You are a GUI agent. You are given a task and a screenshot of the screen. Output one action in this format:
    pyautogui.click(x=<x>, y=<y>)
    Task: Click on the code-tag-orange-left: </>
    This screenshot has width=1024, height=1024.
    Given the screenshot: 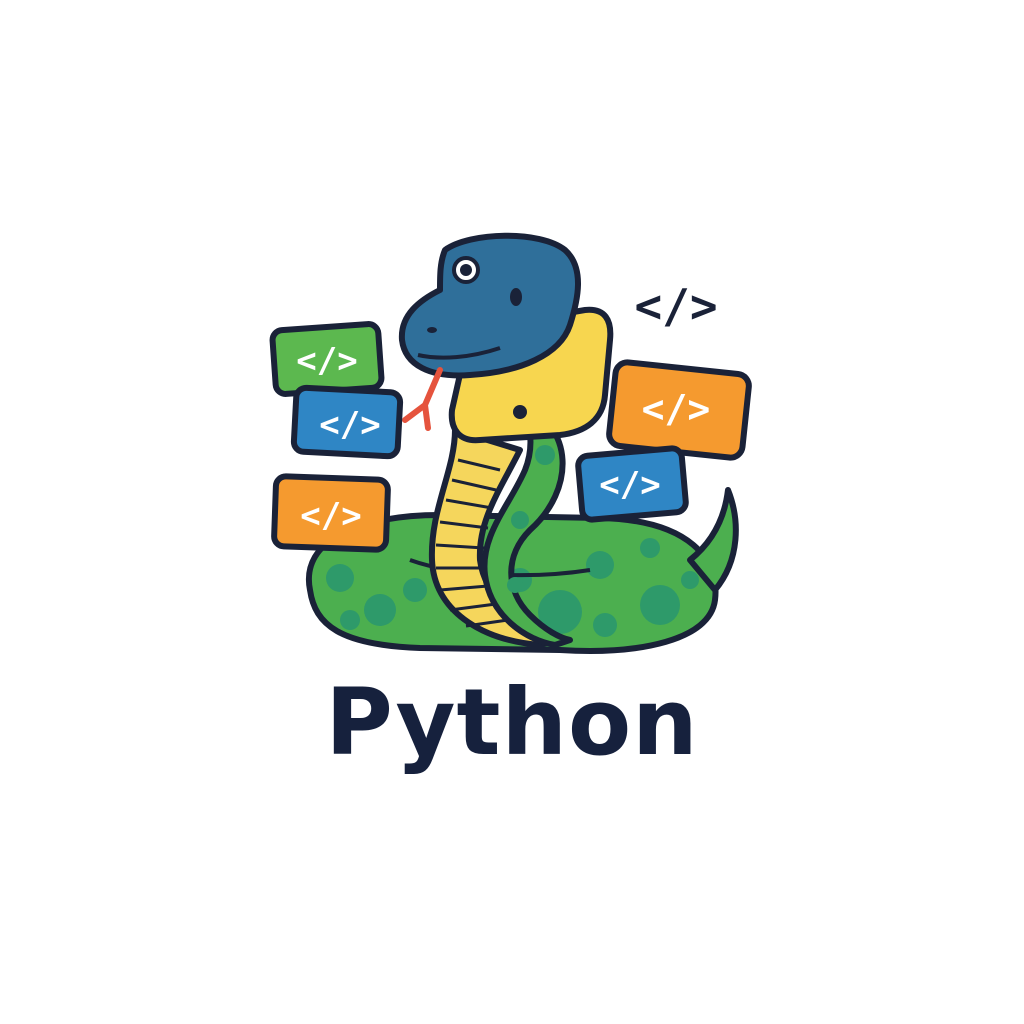 What is the action you would take?
    pyautogui.click(x=331, y=513)
    